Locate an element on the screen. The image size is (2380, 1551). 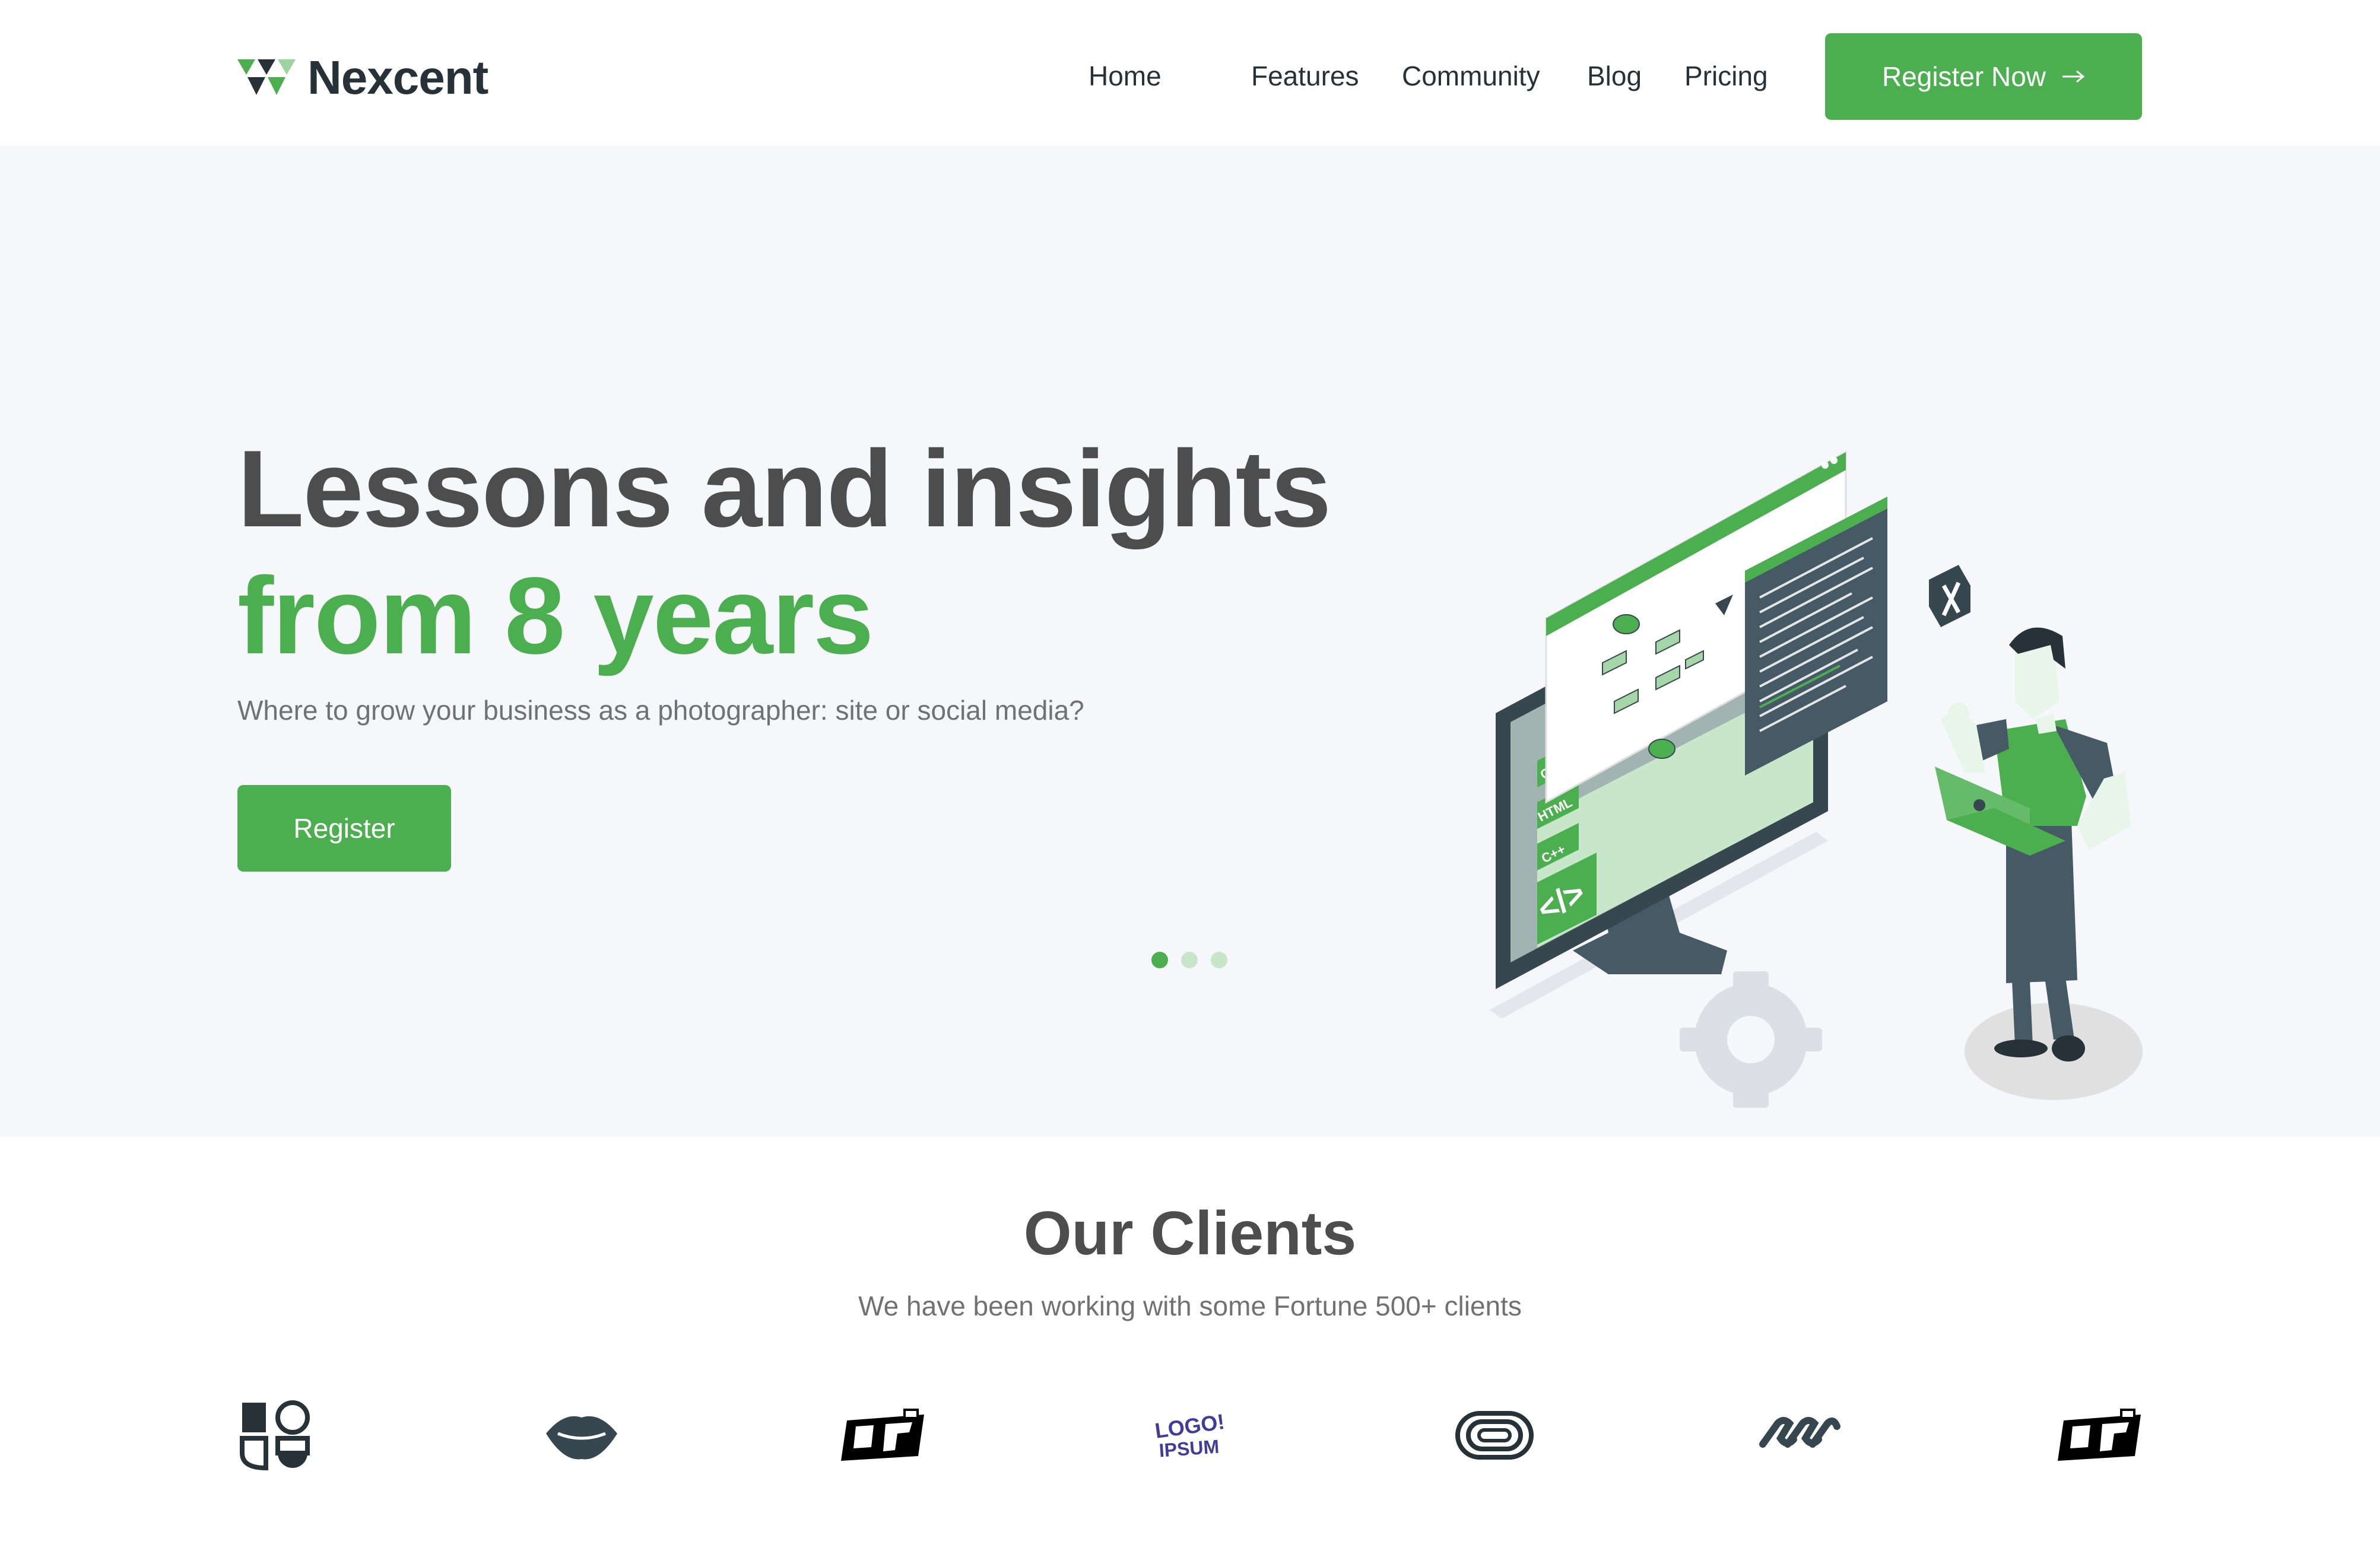
nav-link-features: Features is located at coordinates (1305, 76).